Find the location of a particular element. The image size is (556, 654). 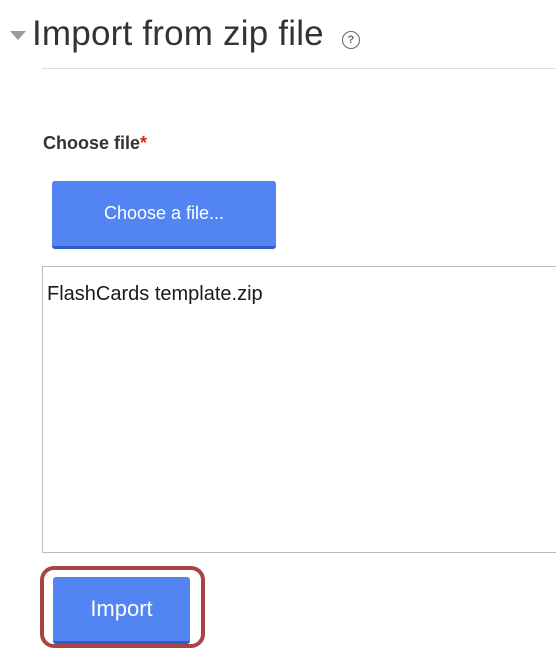

import-button: Import is located at coordinates (121, 610).